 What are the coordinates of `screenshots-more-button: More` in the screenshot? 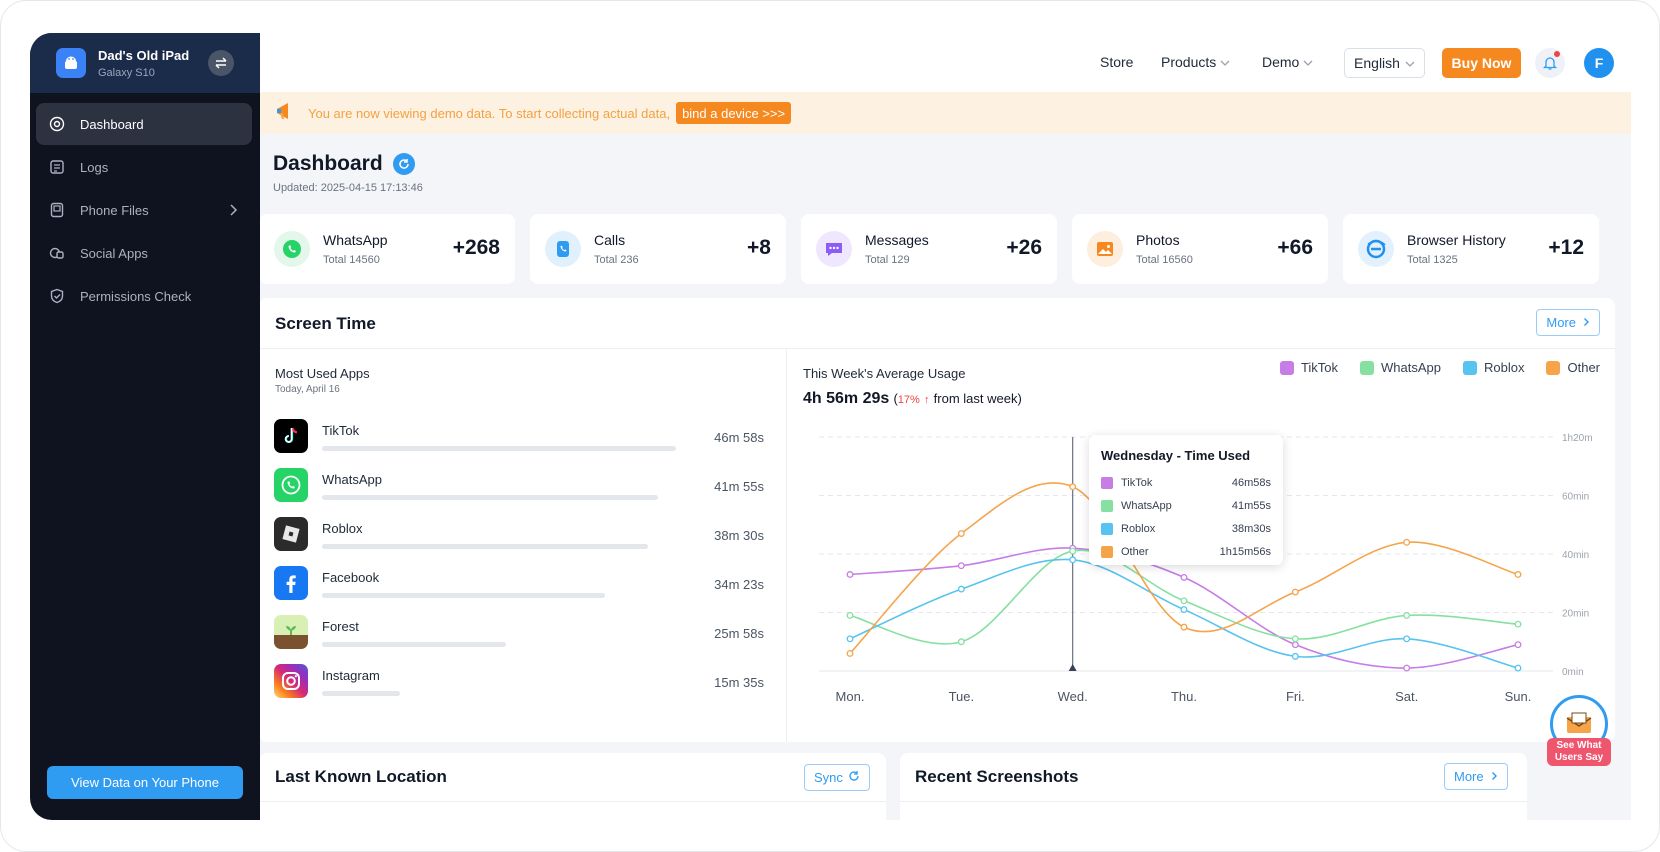 It's located at (1476, 776).